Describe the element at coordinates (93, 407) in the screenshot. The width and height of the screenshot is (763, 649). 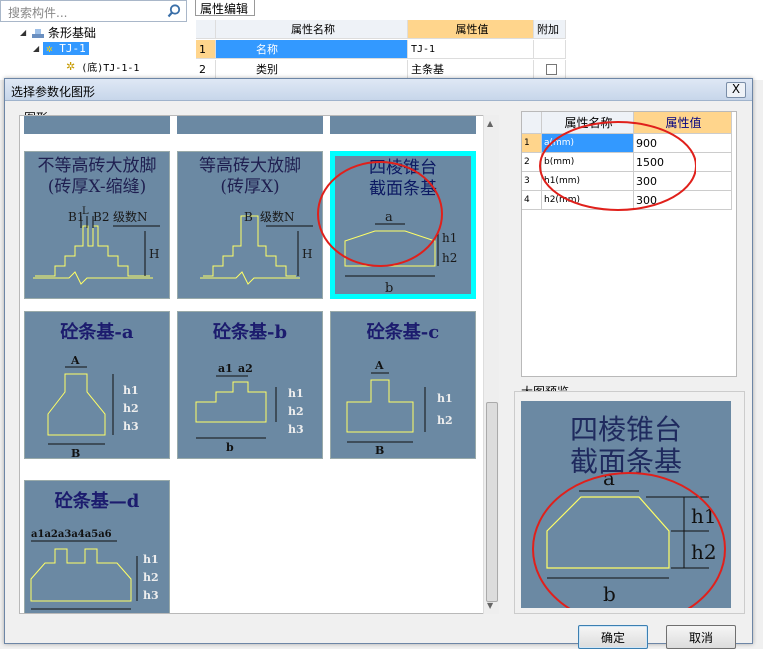
I see `concrete-footing-diagram: A h1 h2 h3 B` at that location.